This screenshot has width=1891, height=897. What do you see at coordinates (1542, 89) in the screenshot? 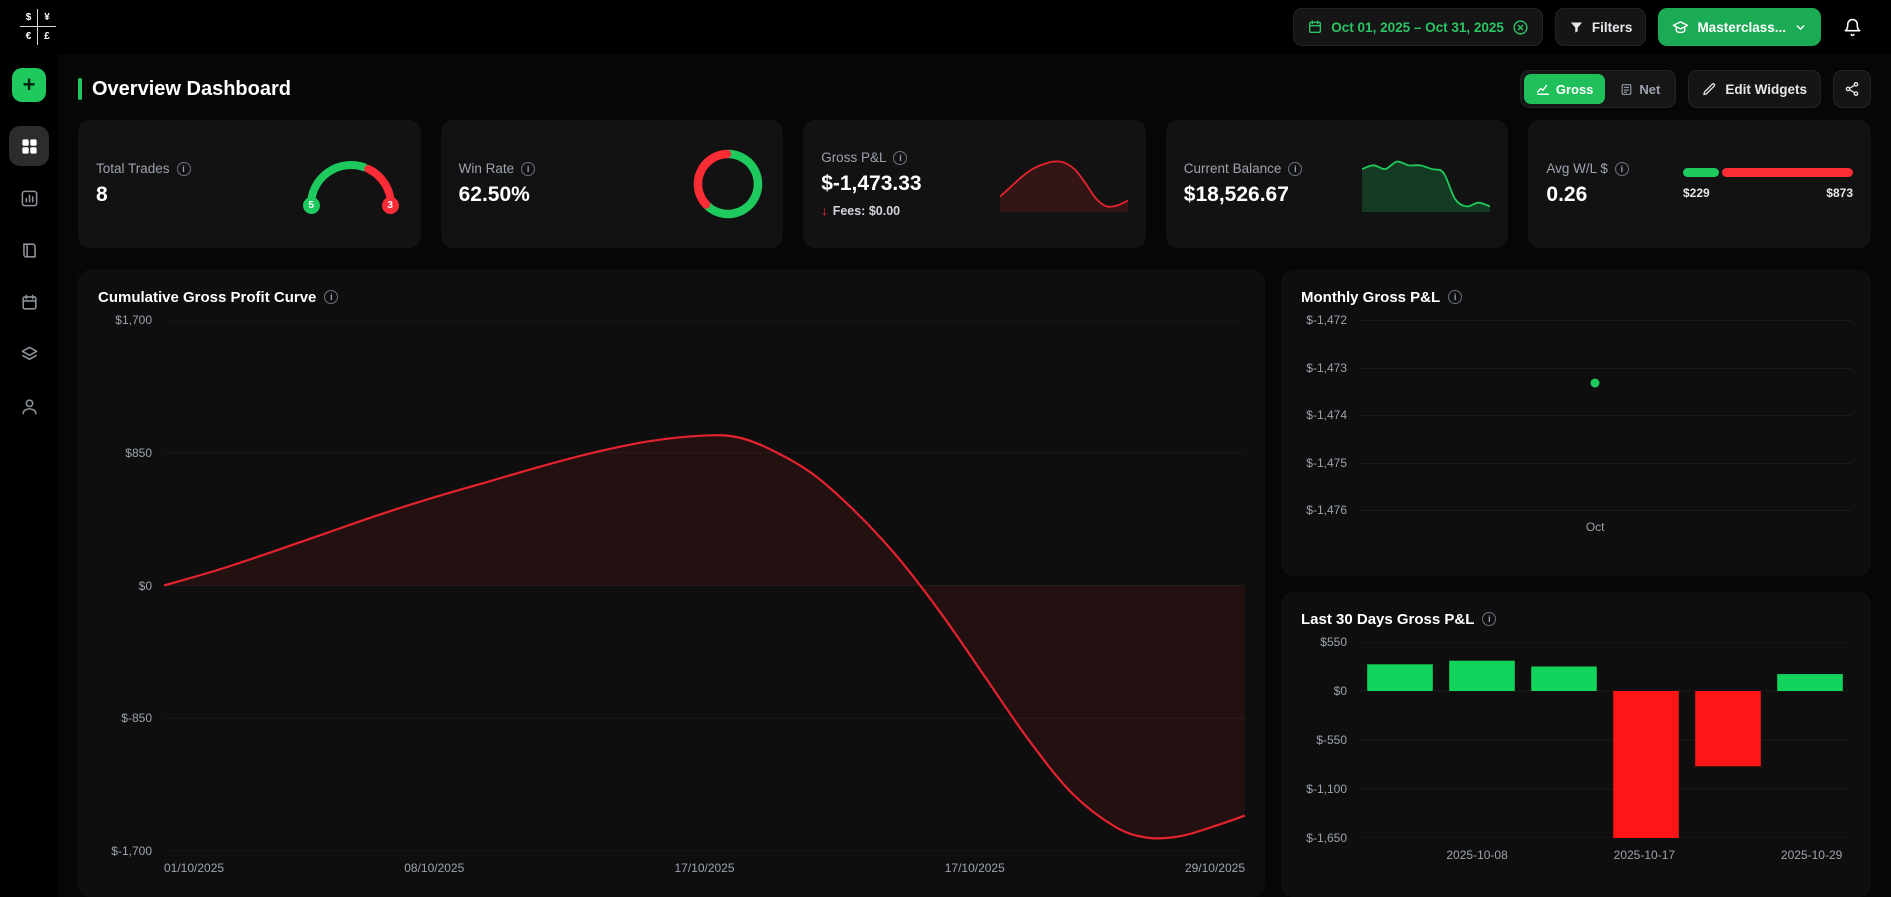
I see `chart-line-icon` at bounding box center [1542, 89].